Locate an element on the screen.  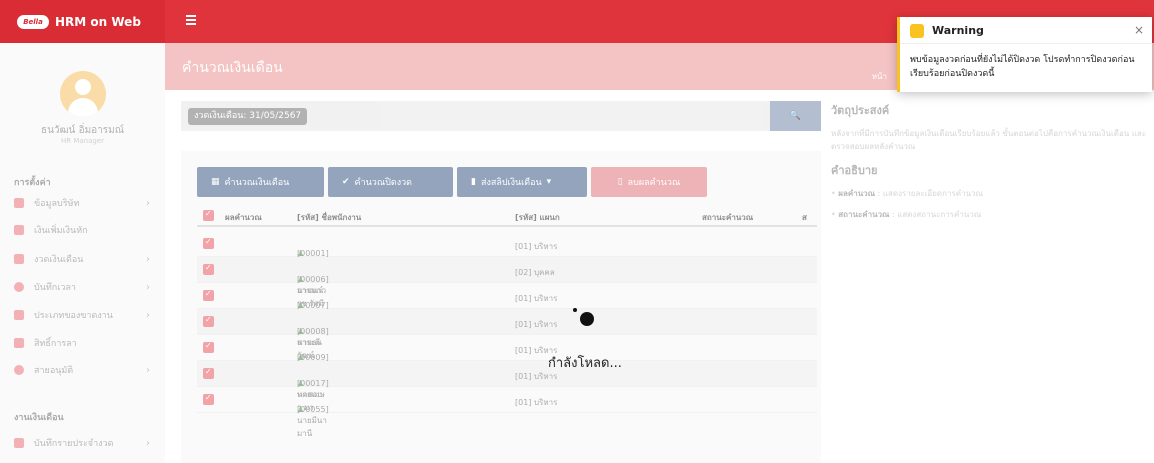
file-icon: ▮ is located at coordinates (473, 182).